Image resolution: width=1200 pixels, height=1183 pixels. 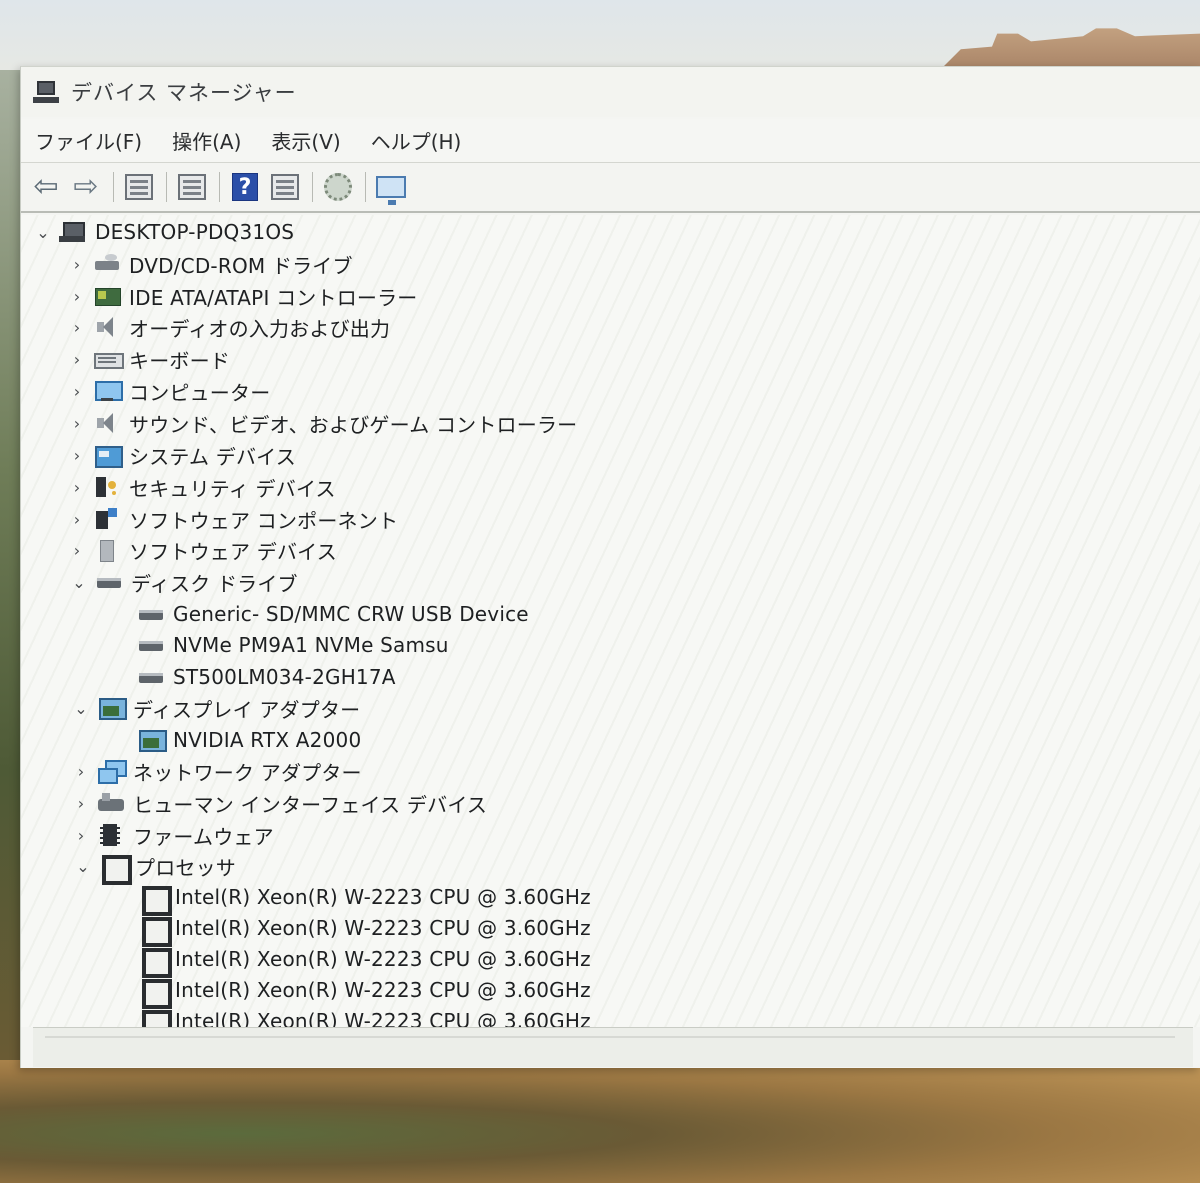 What do you see at coordinates (195, 232) in the screenshot?
I see `tree-root-label: DESKTOP-PDQ31OS` at bounding box center [195, 232].